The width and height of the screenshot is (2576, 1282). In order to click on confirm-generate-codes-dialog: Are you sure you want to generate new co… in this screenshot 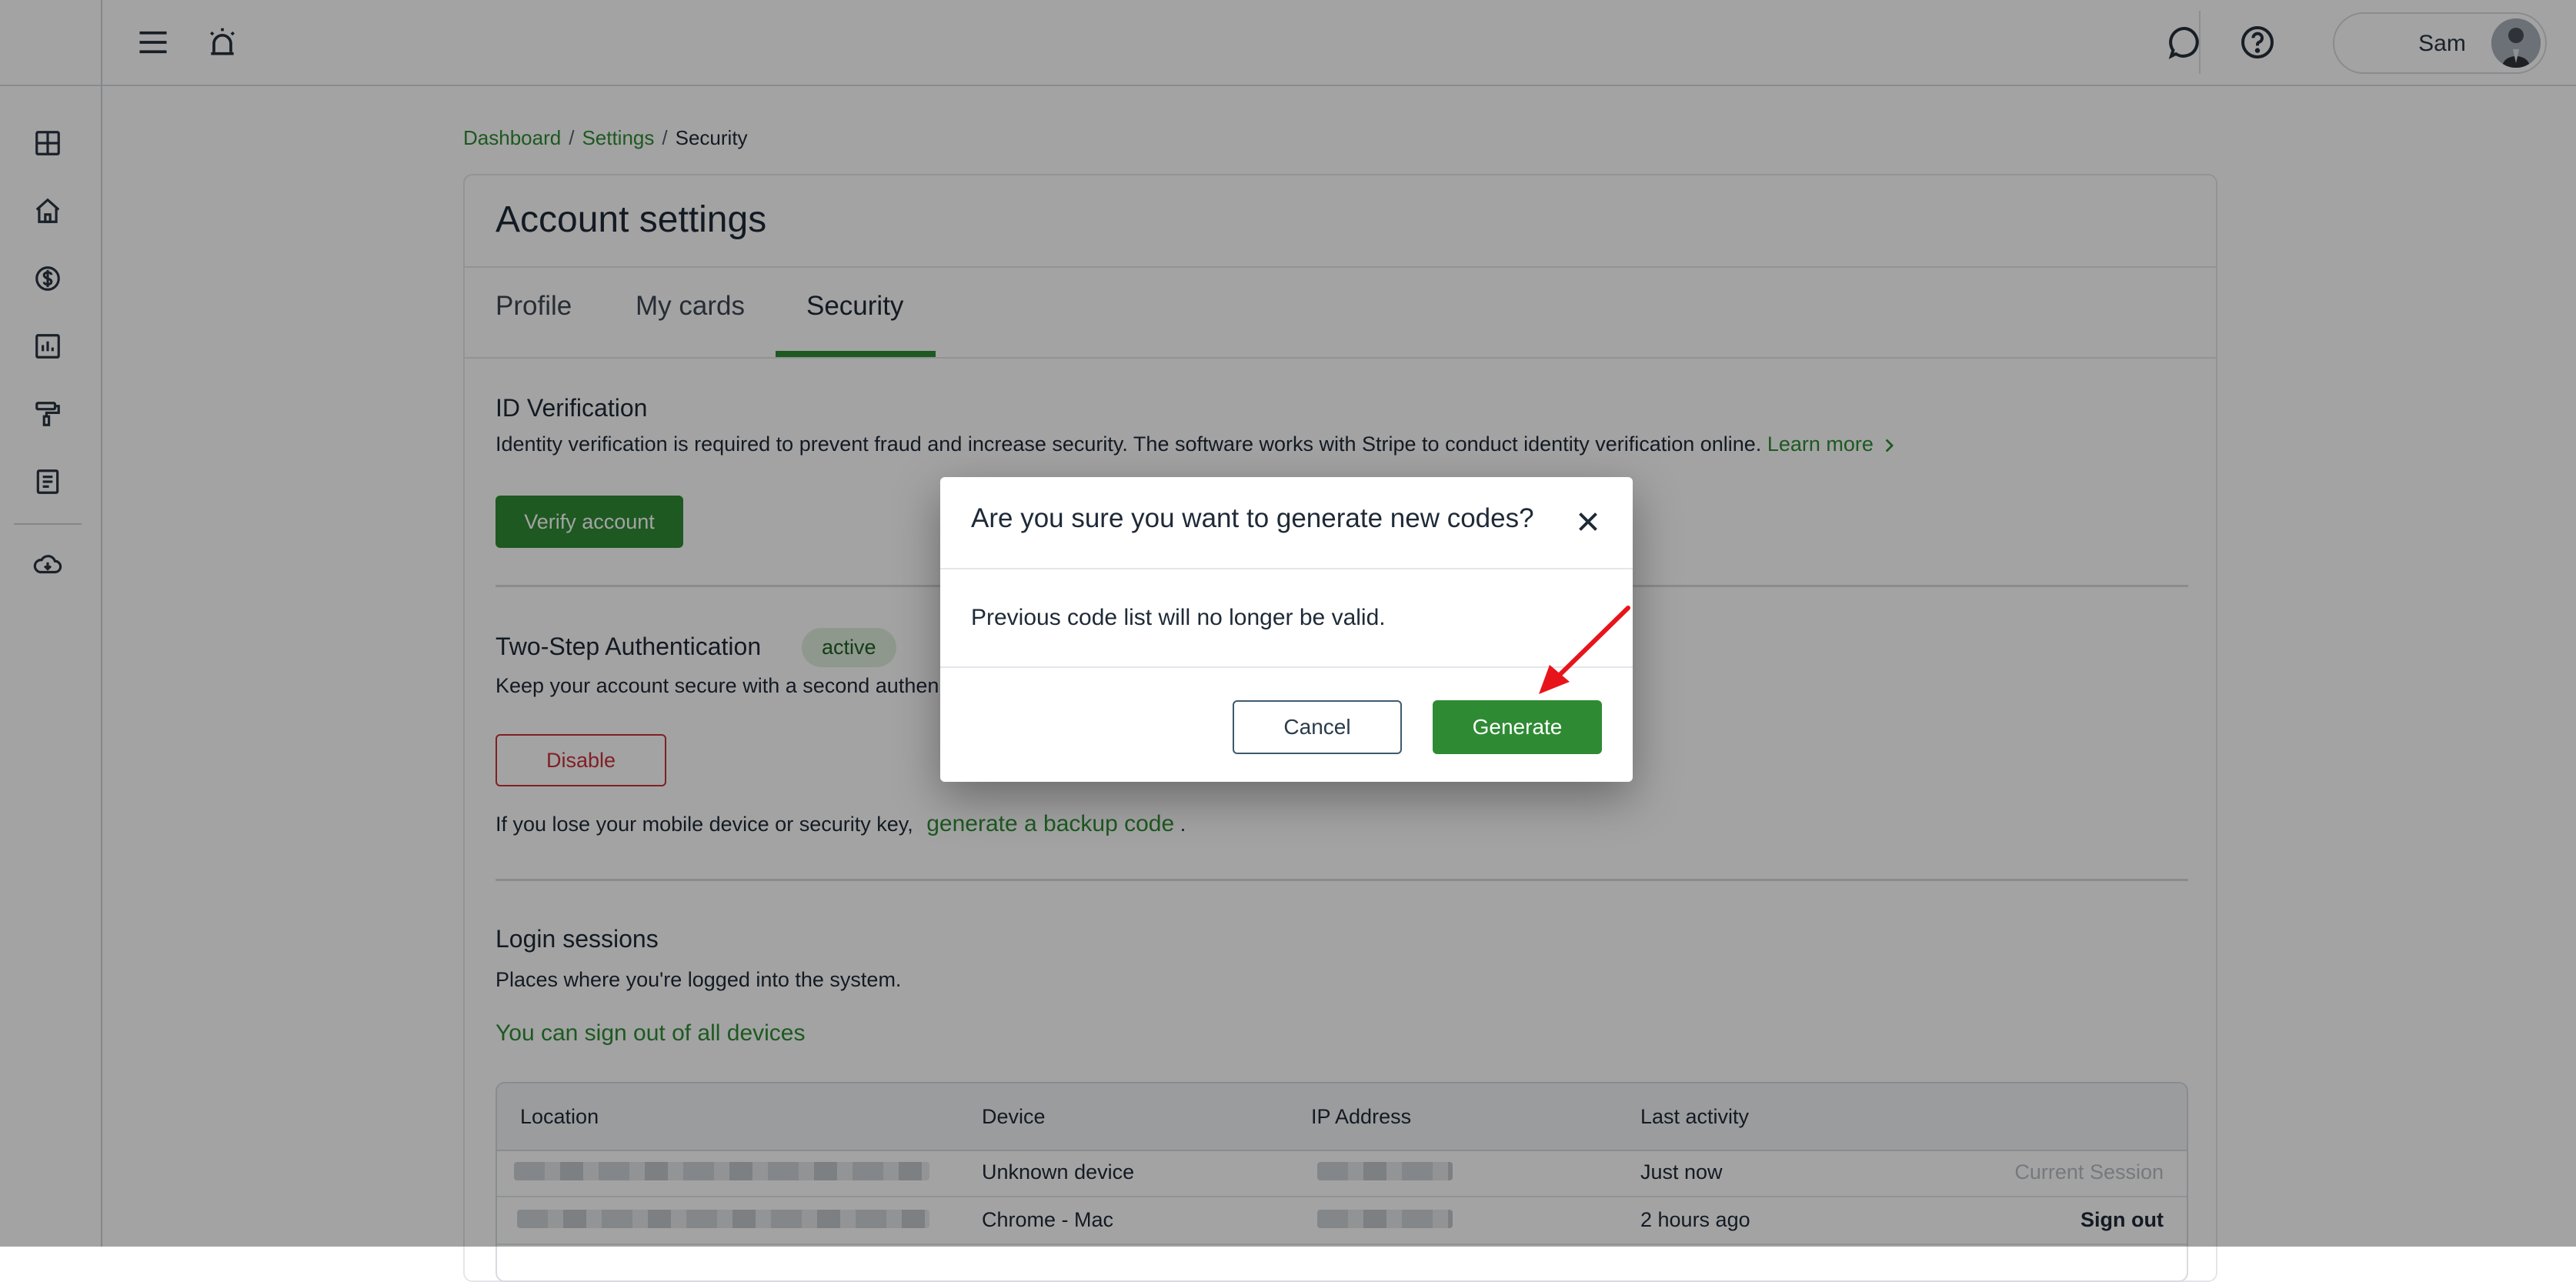, I will do `click(1286, 629)`.